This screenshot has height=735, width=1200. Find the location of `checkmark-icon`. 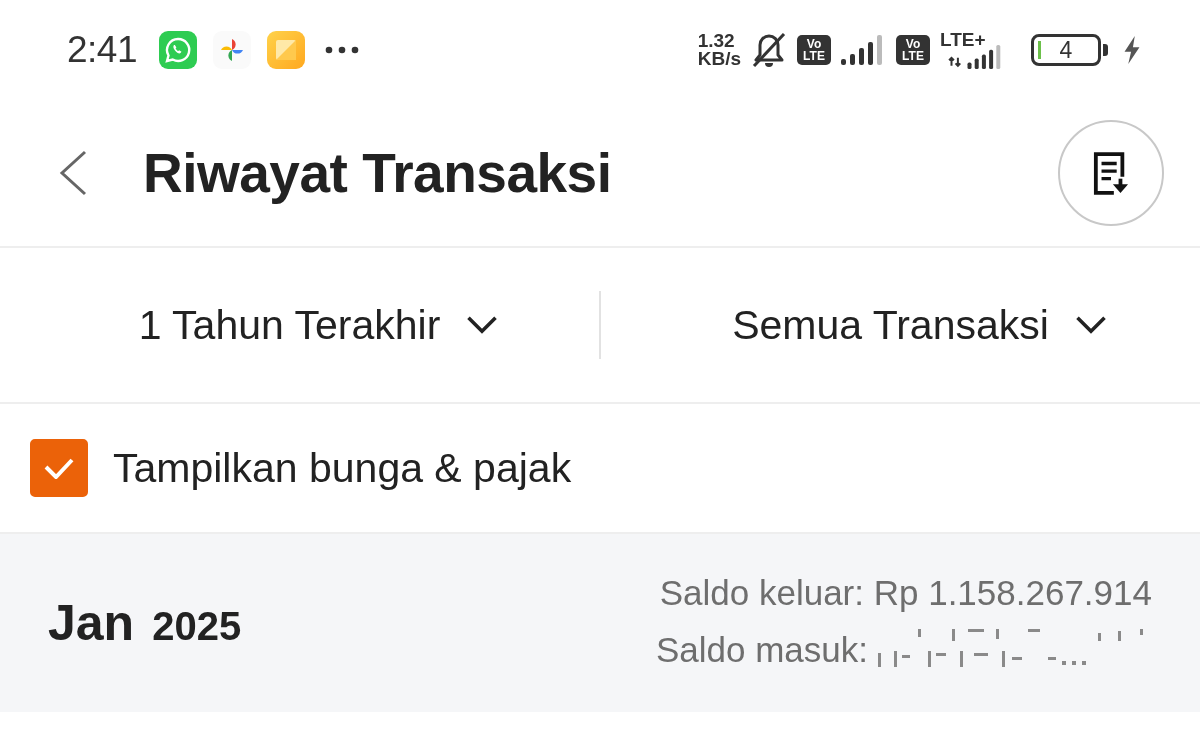

checkmark-icon is located at coordinates (59, 468).